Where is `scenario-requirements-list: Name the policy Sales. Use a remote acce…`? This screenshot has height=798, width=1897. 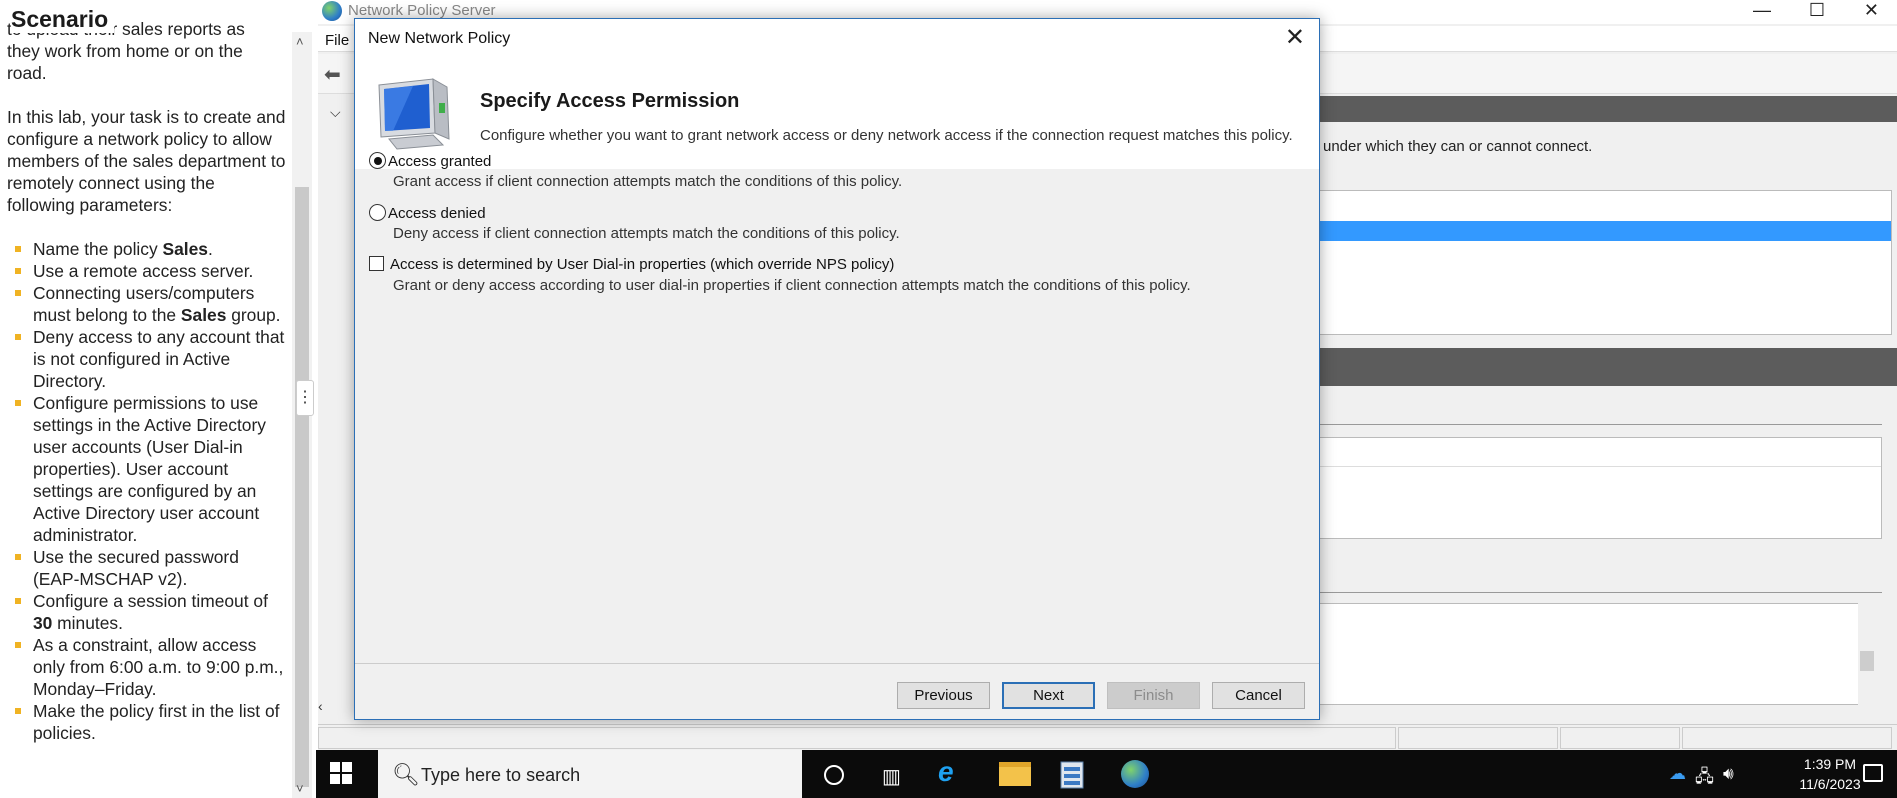 scenario-requirements-list: Name the policy Sales. Use a remote acce… is located at coordinates (147, 491).